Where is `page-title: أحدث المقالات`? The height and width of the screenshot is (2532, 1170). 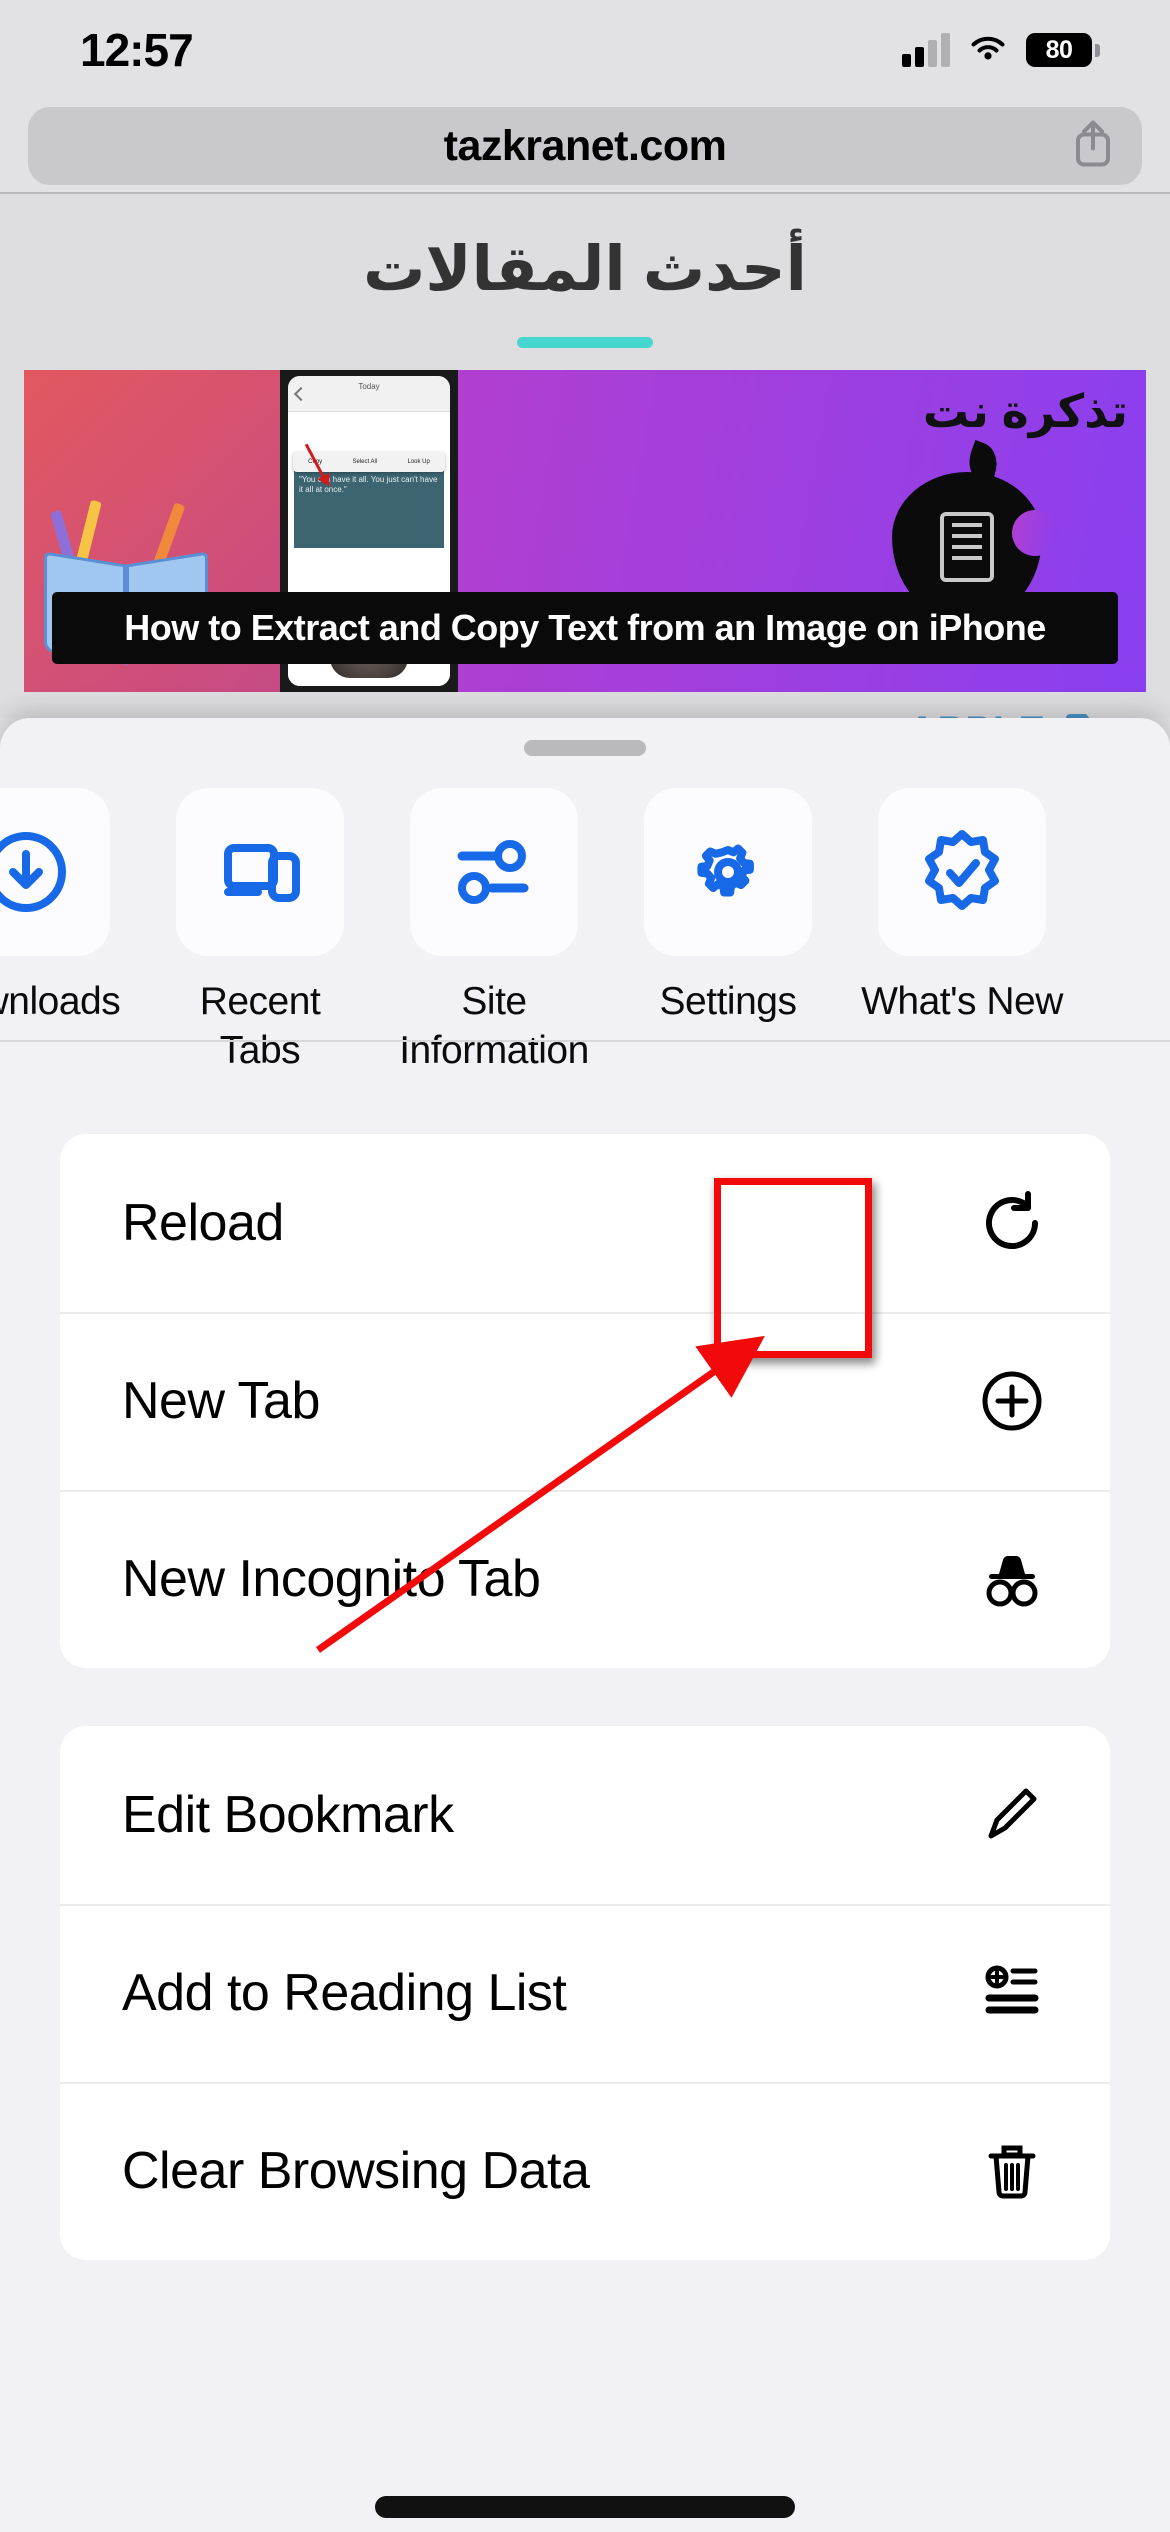
page-title: أحدث المقالات is located at coordinates (585, 269).